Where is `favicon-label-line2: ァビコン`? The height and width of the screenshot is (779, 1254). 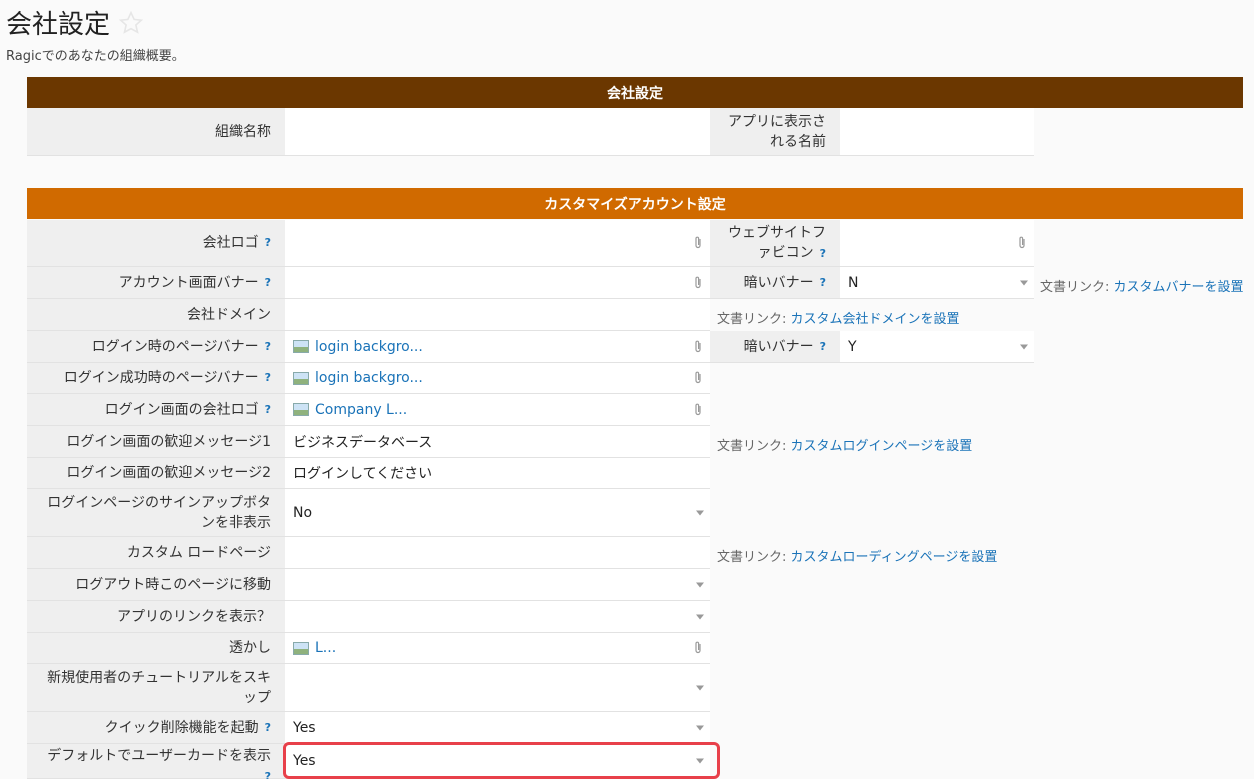 favicon-label-line2: ァビコン is located at coordinates (785, 252).